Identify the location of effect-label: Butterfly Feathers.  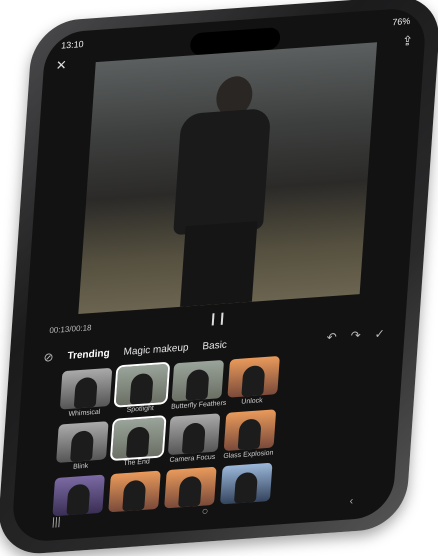
(198, 405).